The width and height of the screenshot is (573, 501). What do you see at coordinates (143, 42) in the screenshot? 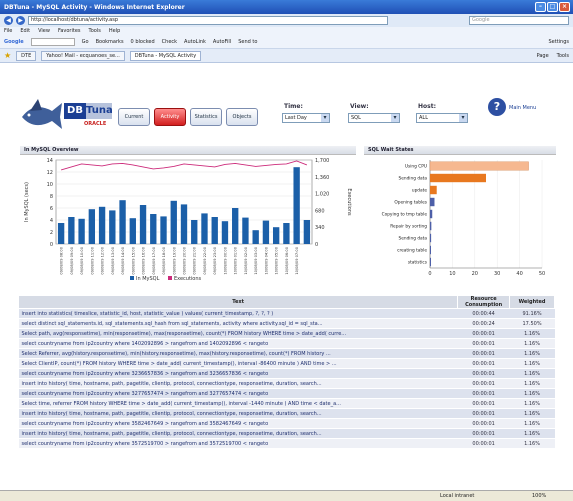
I see `popup-blocked-button: 0 blocked` at bounding box center [143, 42].